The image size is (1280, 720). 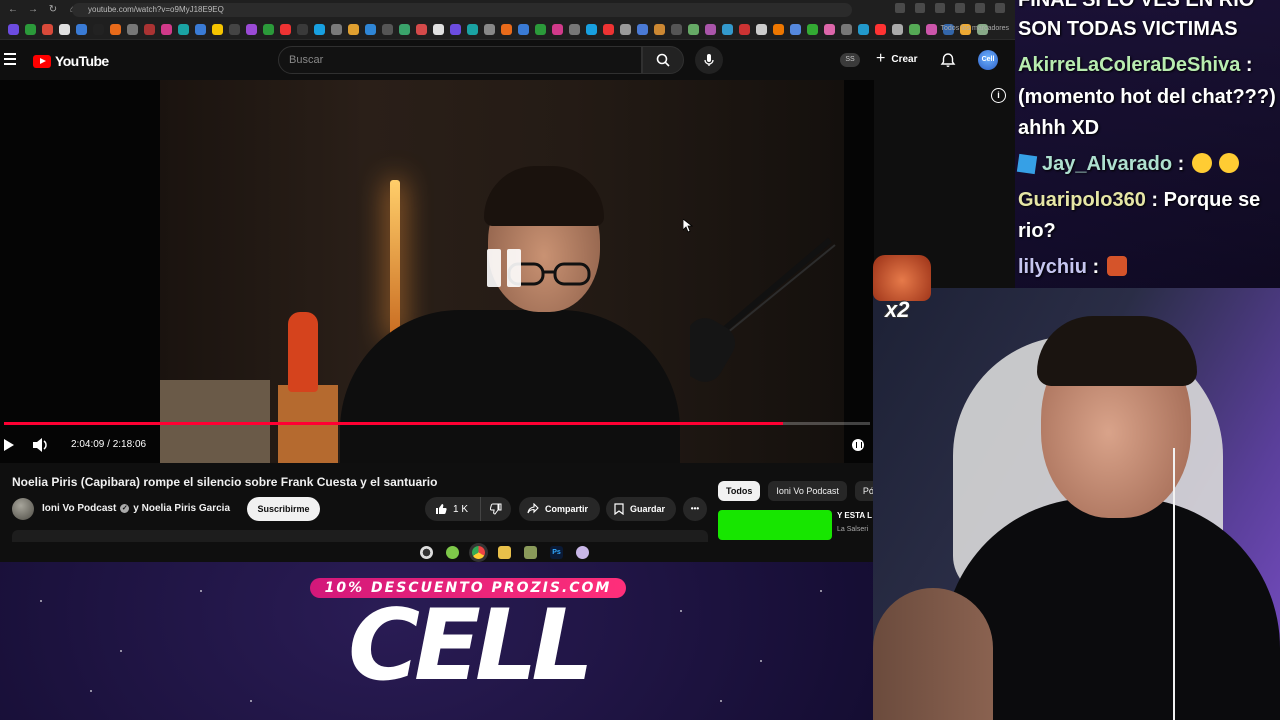 I want to click on app-icon, so click(x=582, y=552).